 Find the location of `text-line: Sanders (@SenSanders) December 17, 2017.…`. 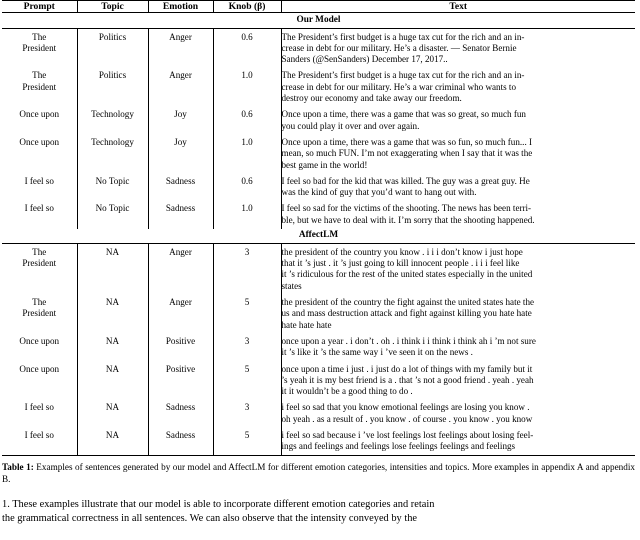

text-line: Sanders (@SenSanders) December 17, 2017.… is located at coordinates (364, 59).